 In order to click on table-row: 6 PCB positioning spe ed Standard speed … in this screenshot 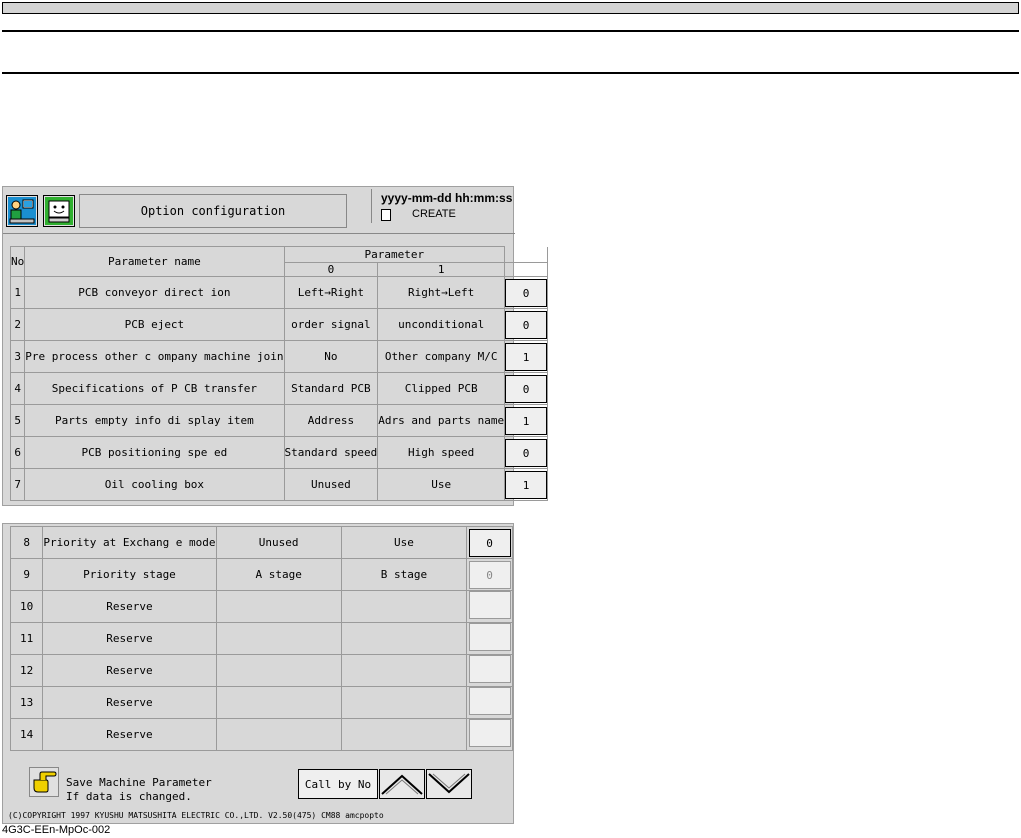, I will do `click(279, 452)`.